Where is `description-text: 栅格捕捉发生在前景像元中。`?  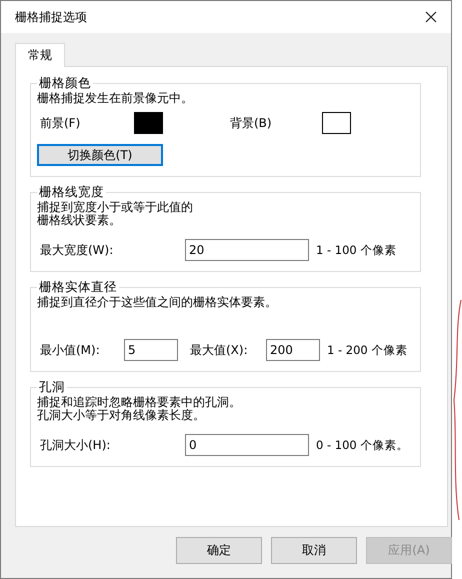 description-text: 栅格捕捉发生在前景像元中。 is located at coordinates (115, 98).